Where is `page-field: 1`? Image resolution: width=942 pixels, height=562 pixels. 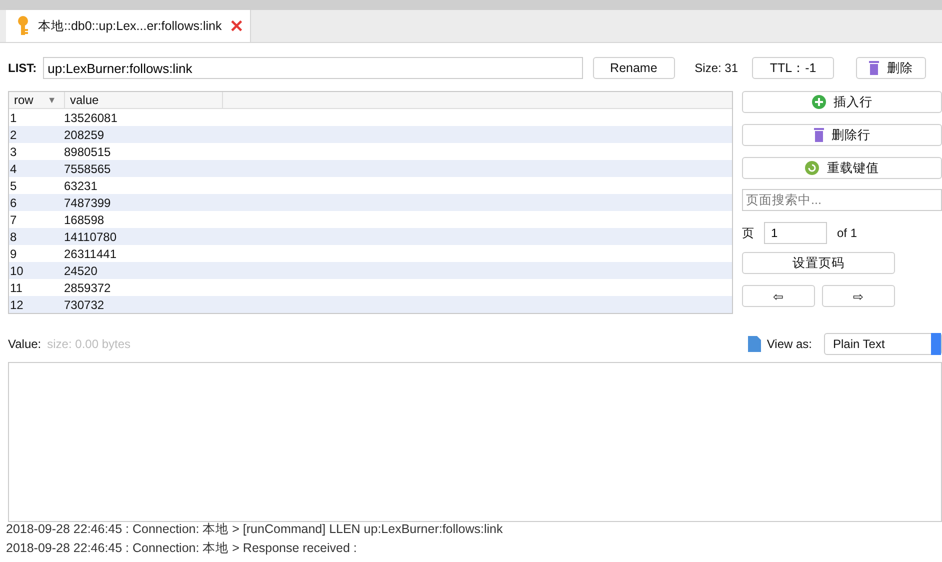 page-field: 1 is located at coordinates (795, 233).